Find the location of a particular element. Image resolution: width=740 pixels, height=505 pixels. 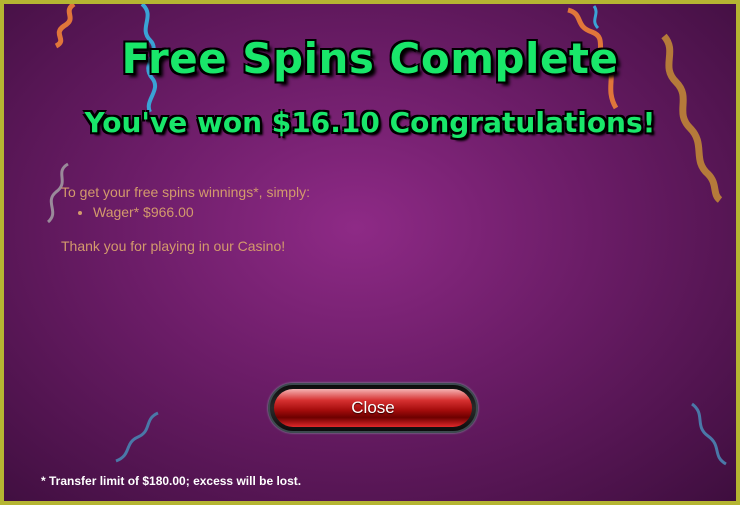

requirement-item-wager: Wager* $966.00 is located at coordinates (201, 212).